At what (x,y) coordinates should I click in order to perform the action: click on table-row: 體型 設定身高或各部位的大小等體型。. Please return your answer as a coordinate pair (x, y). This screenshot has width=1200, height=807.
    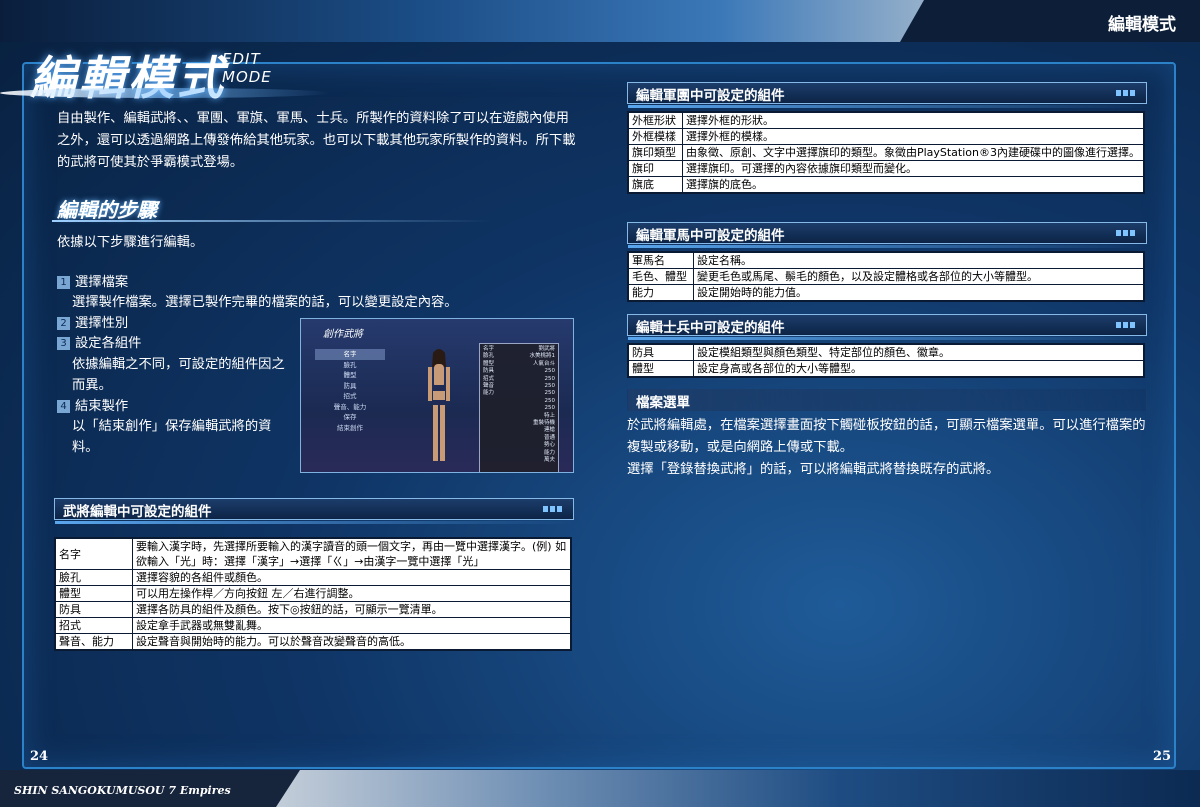
    Looking at the image, I should click on (886, 369).